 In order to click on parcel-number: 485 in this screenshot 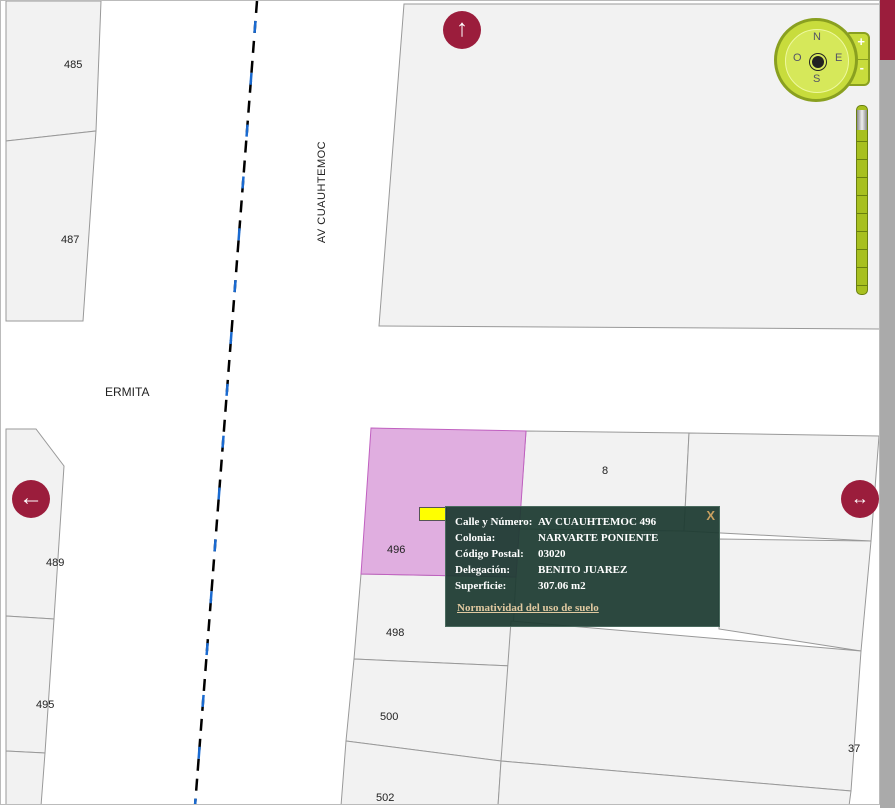, I will do `click(73, 65)`.